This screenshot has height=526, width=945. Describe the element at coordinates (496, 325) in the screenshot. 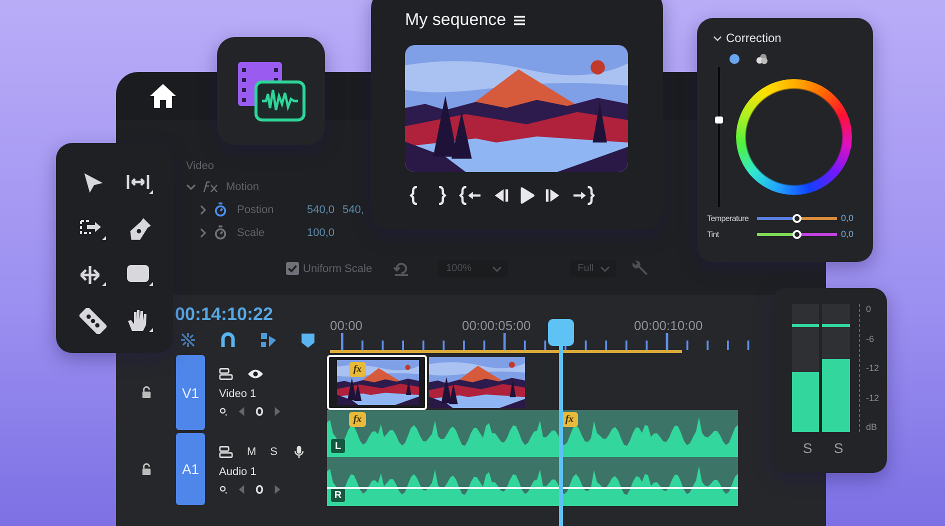

I see `ruler-label: 00:00:05:00` at that location.